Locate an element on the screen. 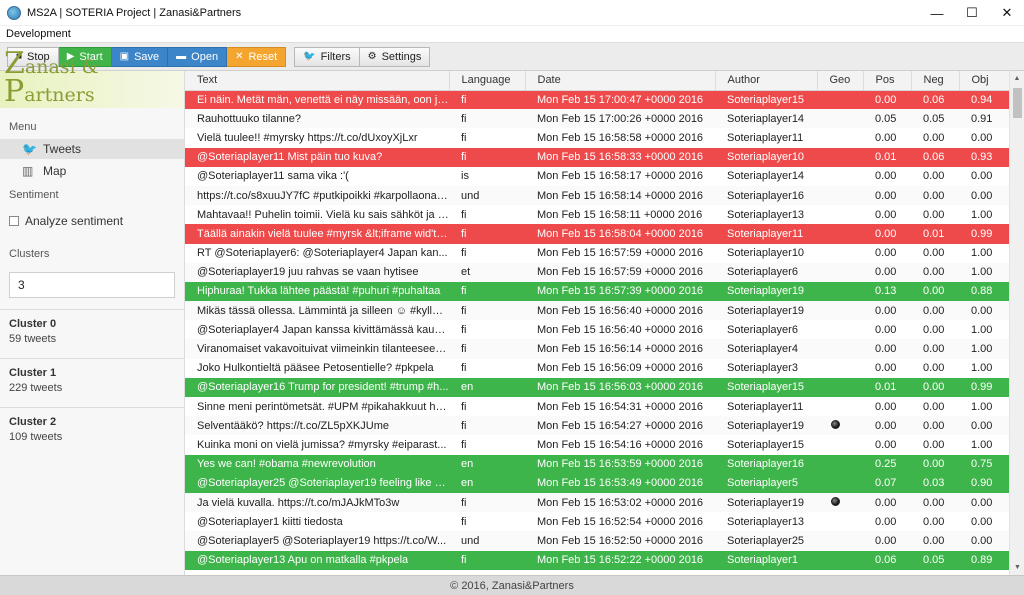  cell-author: Soteriaplayer16 is located at coordinates (766, 195).